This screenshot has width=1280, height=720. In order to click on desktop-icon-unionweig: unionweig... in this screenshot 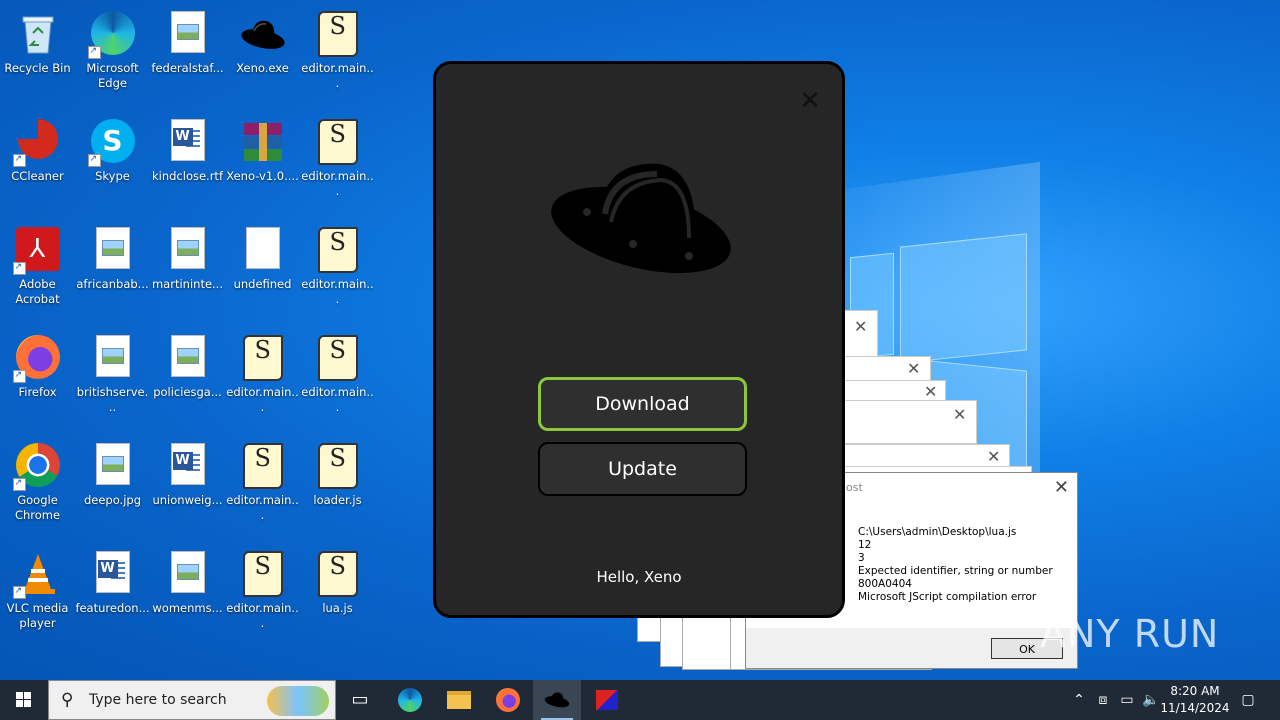, I will do `click(187, 472)`.